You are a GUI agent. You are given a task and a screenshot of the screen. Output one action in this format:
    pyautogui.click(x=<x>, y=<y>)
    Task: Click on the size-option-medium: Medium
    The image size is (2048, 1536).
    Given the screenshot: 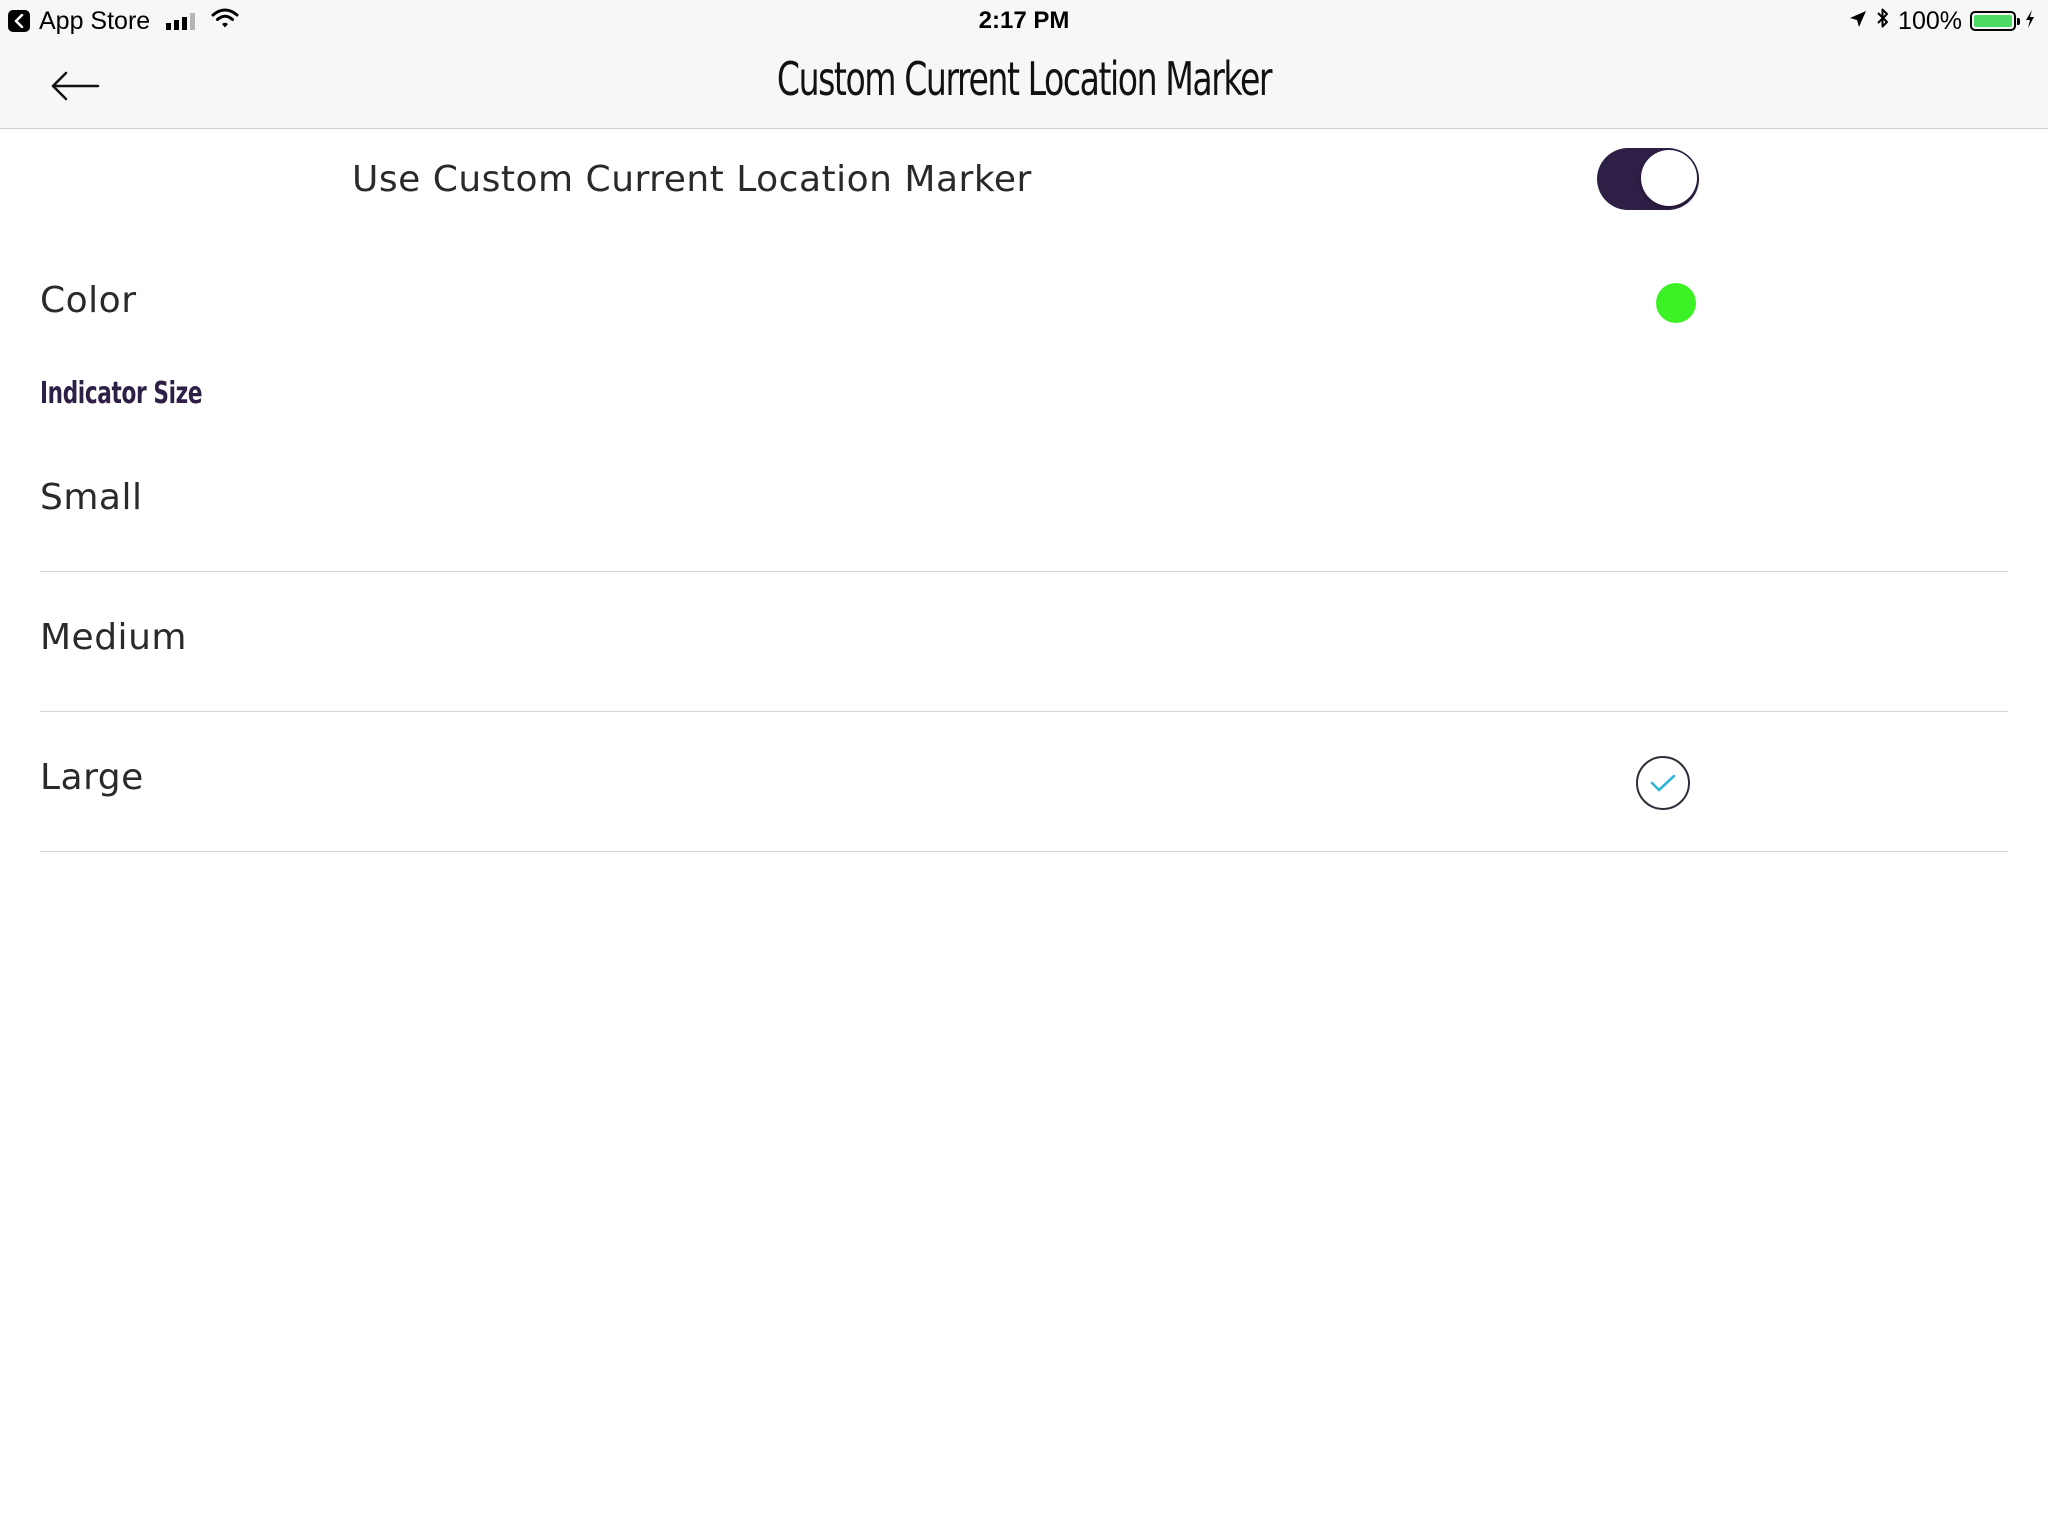 What is the action you would take?
    pyautogui.click(x=1024, y=642)
    